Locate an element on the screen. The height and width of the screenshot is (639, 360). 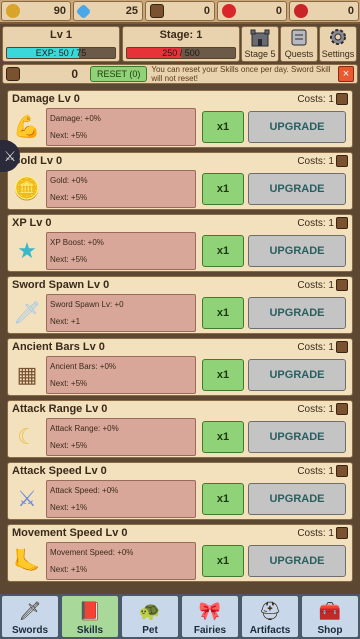
tab-label: Swords is located at coordinates (30, 630).